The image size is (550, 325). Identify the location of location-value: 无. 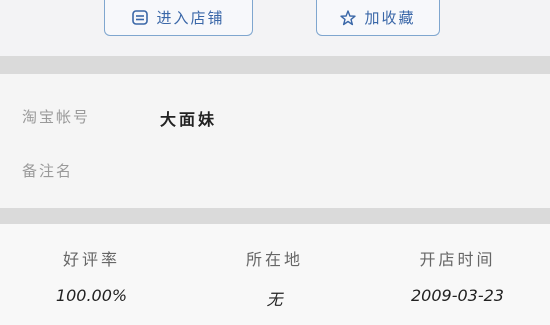
(274, 299).